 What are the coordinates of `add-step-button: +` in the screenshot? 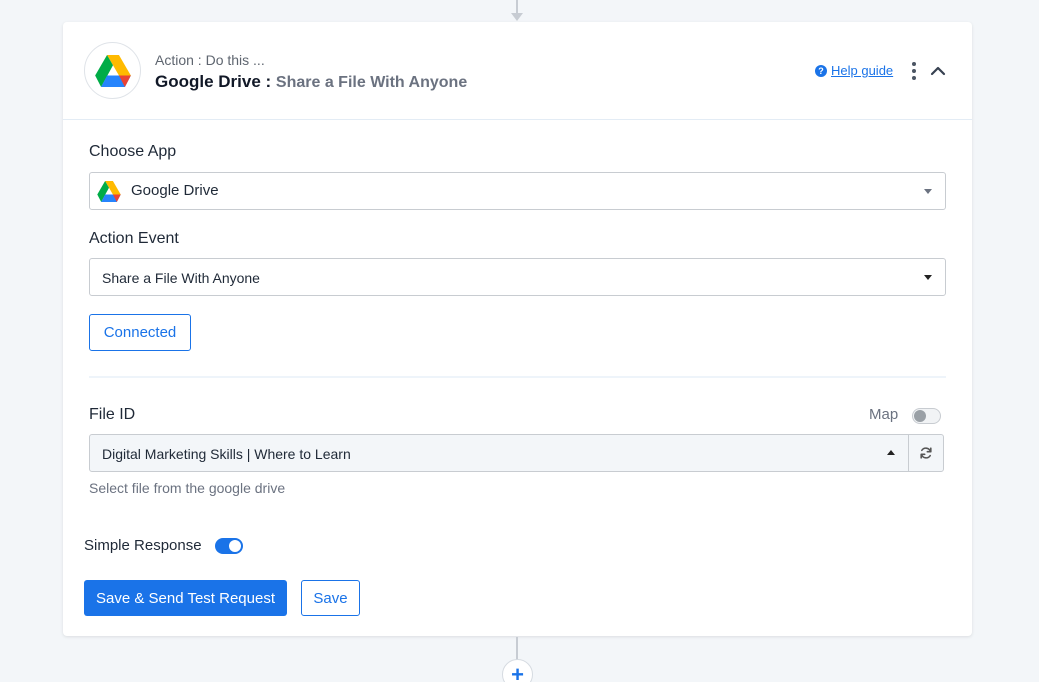 It's located at (517, 670).